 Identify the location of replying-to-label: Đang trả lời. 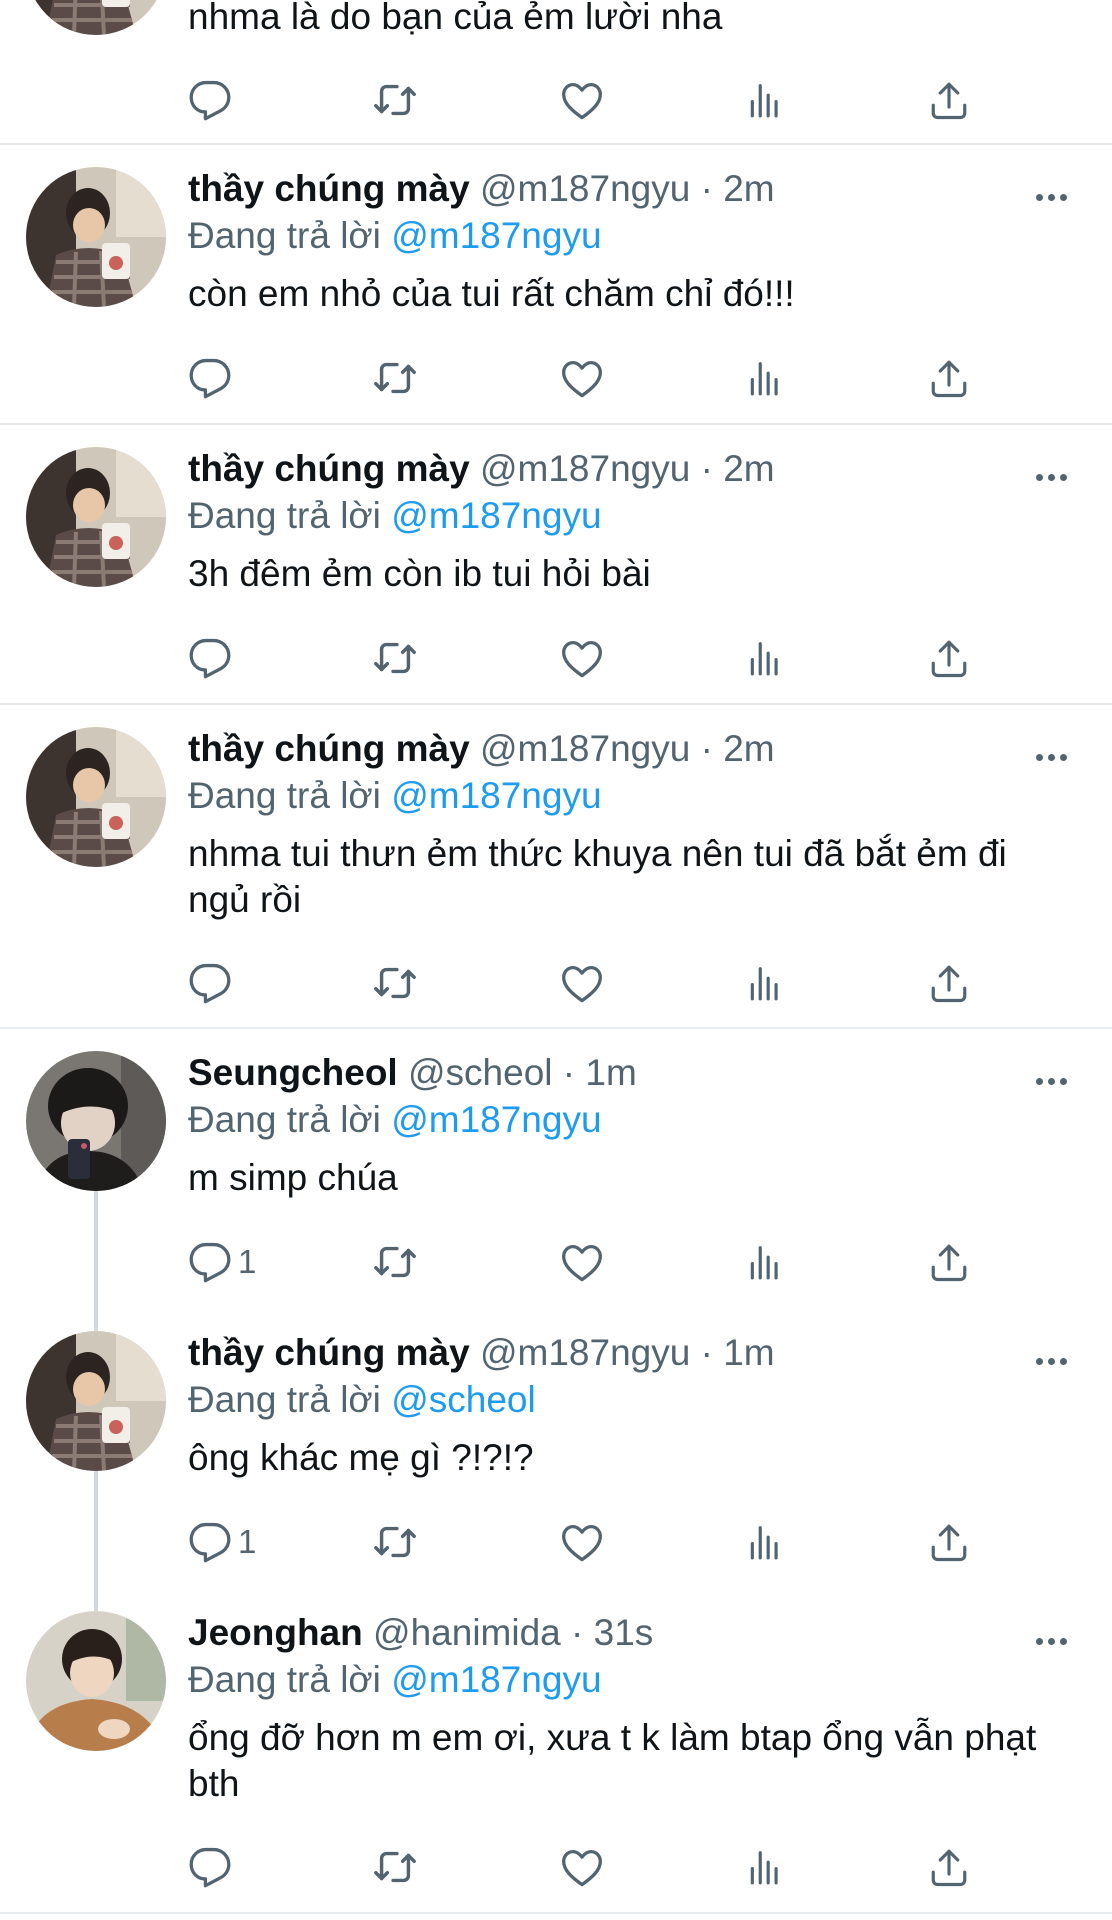
(284, 795).